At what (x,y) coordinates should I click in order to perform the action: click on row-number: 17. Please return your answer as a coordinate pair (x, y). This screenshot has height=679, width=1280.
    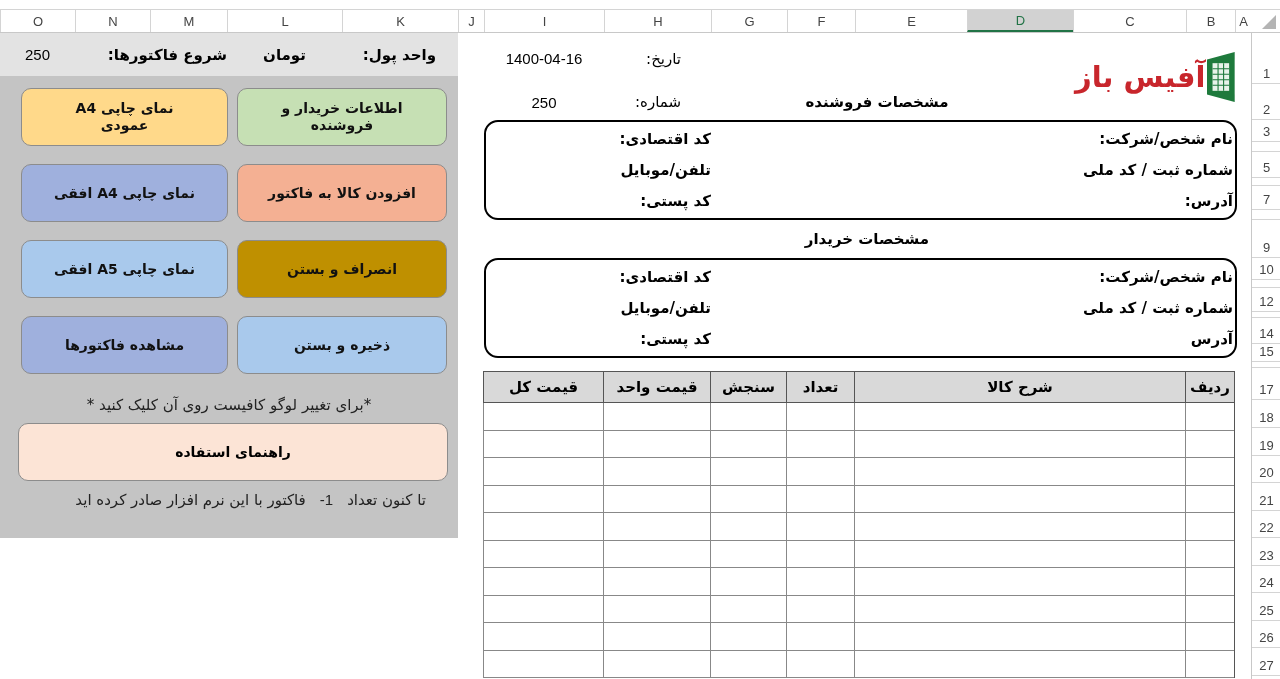
    Looking at the image, I should click on (1266, 389).